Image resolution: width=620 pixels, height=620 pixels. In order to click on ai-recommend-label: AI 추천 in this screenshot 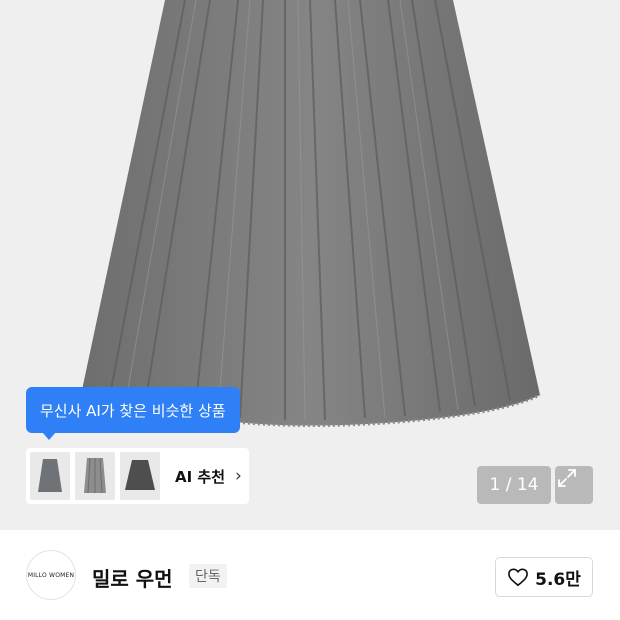, I will do `click(200, 476)`.